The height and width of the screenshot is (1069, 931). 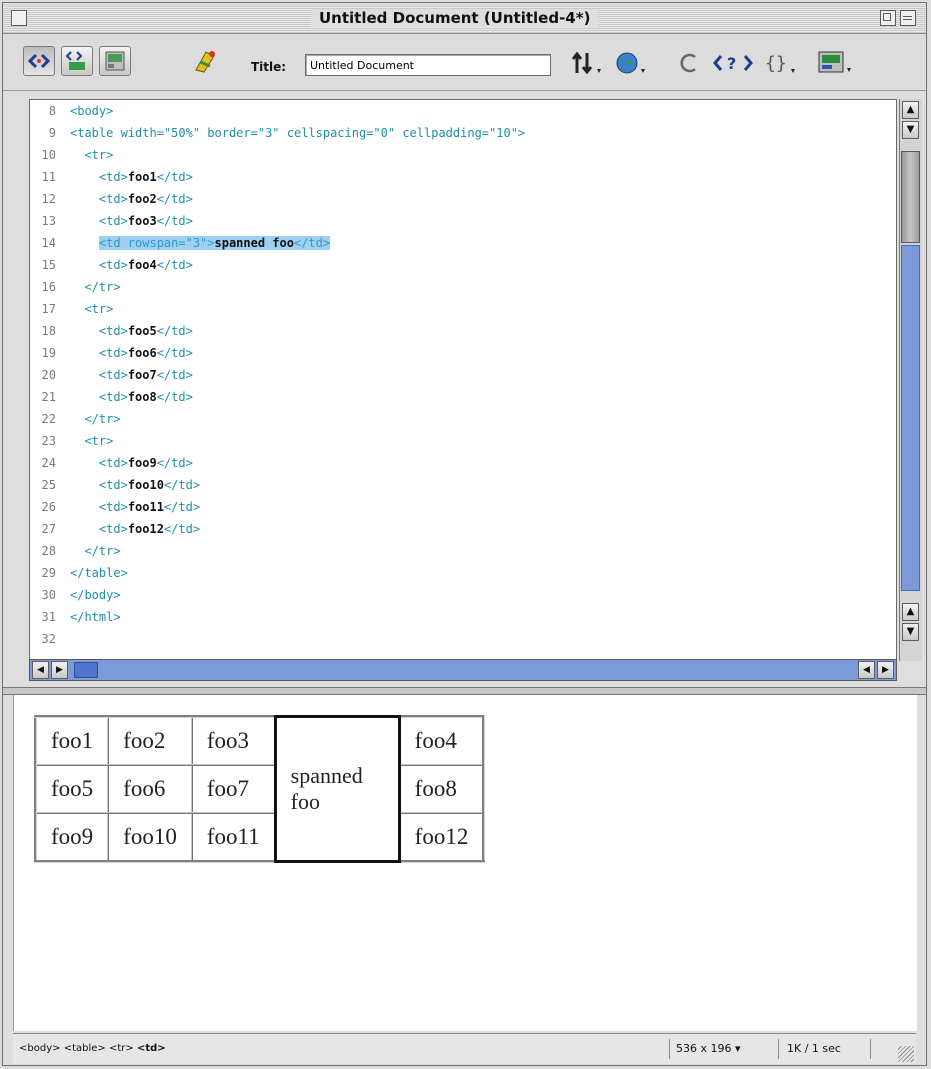 What do you see at coordinates (460, 529) in the screenshot?
I see `code-line: 27 <td>foo12</td>` at bounding box center [460, 529].